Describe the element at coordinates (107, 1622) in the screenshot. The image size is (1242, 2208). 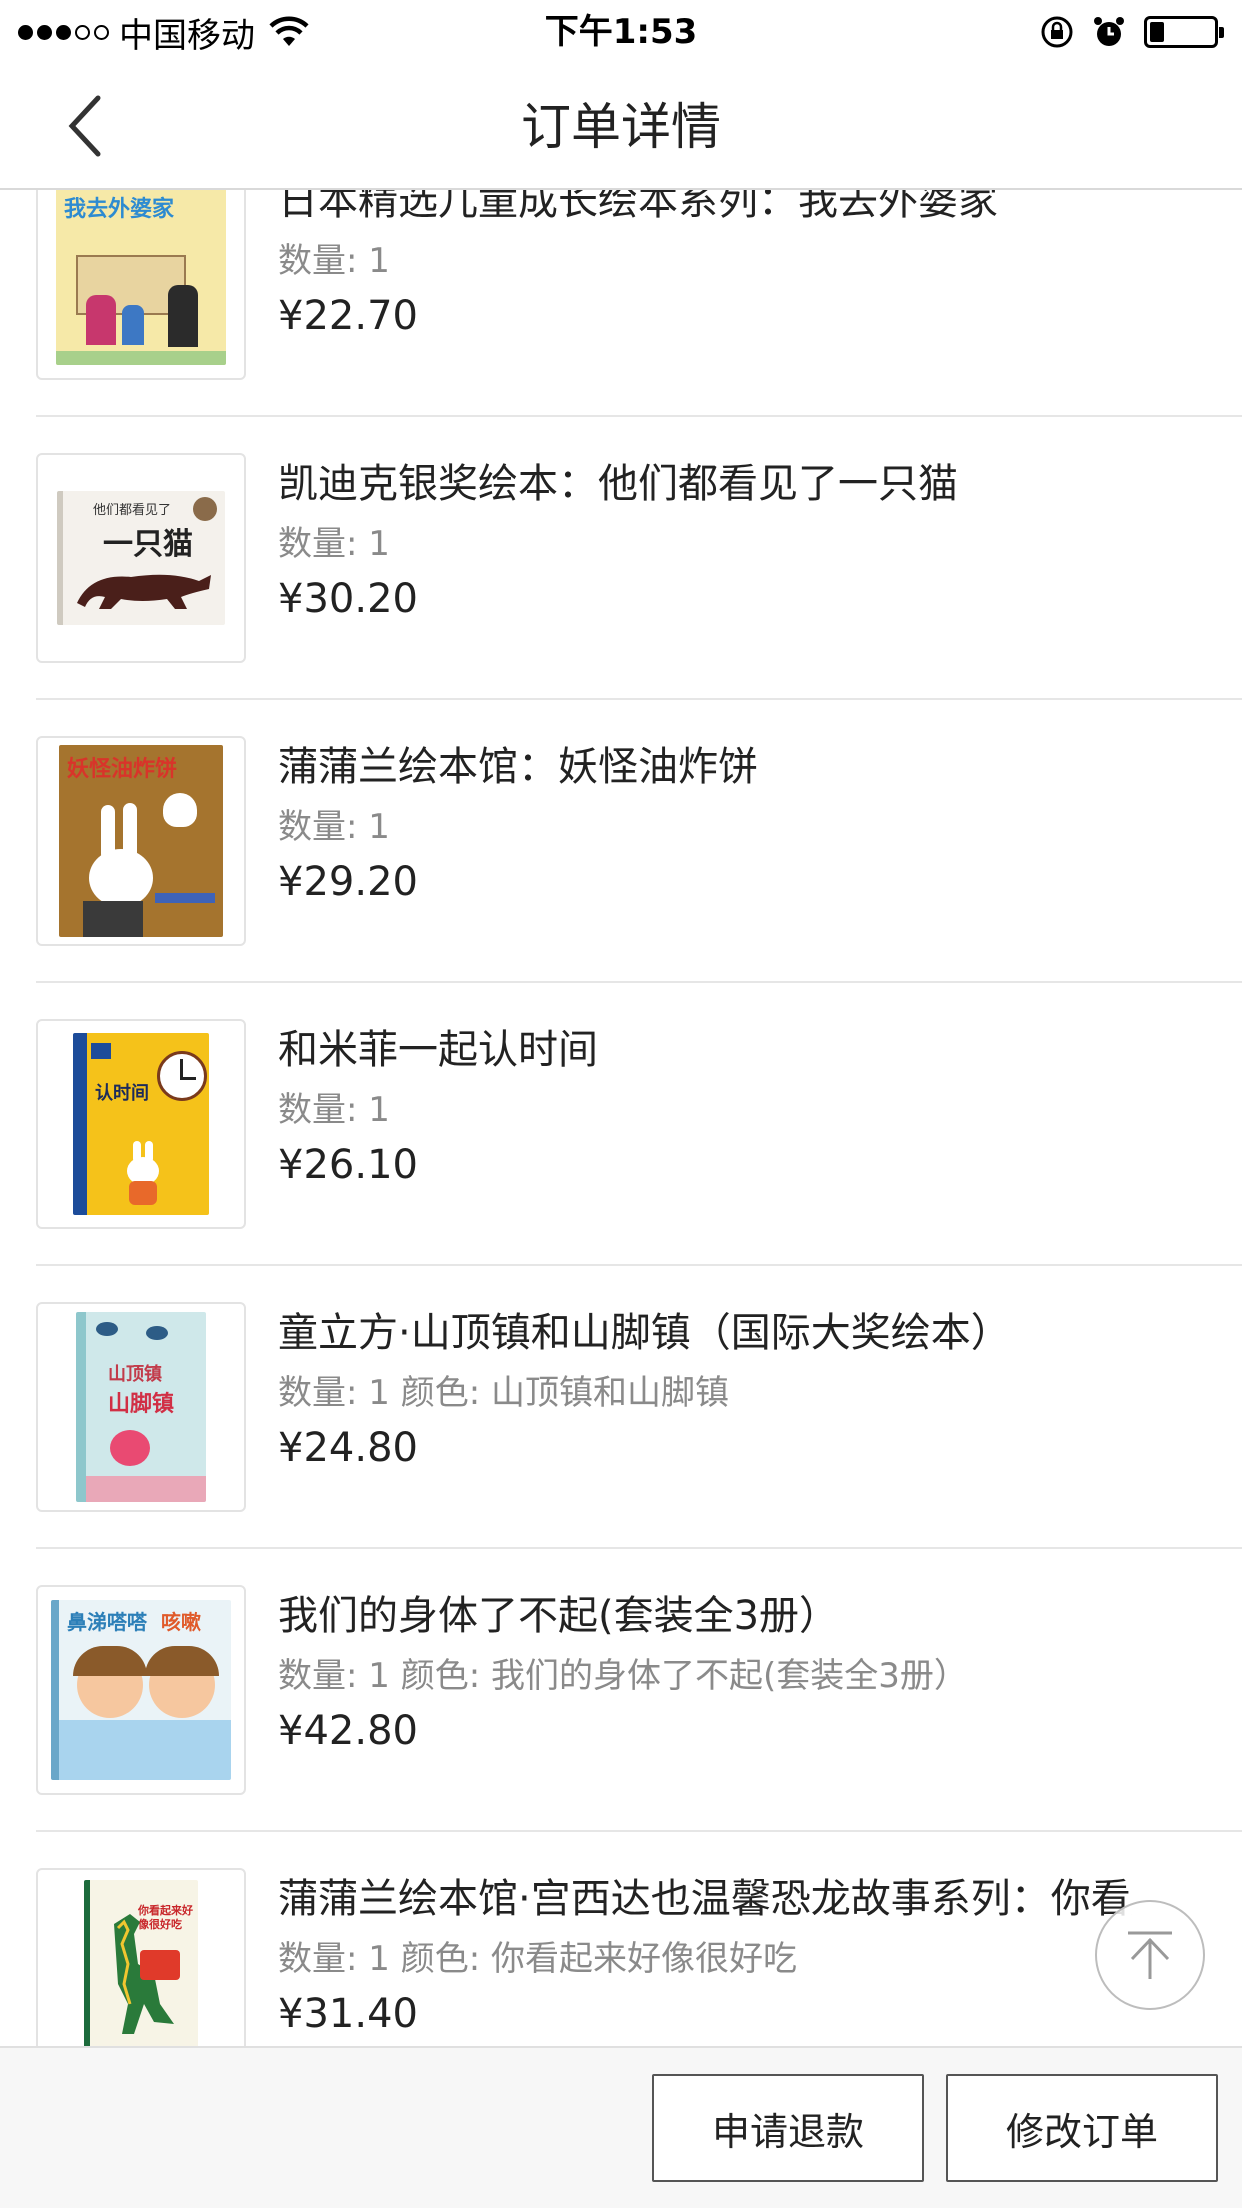
I see `cover-title: 鼻涕嗒嗒` at that location.